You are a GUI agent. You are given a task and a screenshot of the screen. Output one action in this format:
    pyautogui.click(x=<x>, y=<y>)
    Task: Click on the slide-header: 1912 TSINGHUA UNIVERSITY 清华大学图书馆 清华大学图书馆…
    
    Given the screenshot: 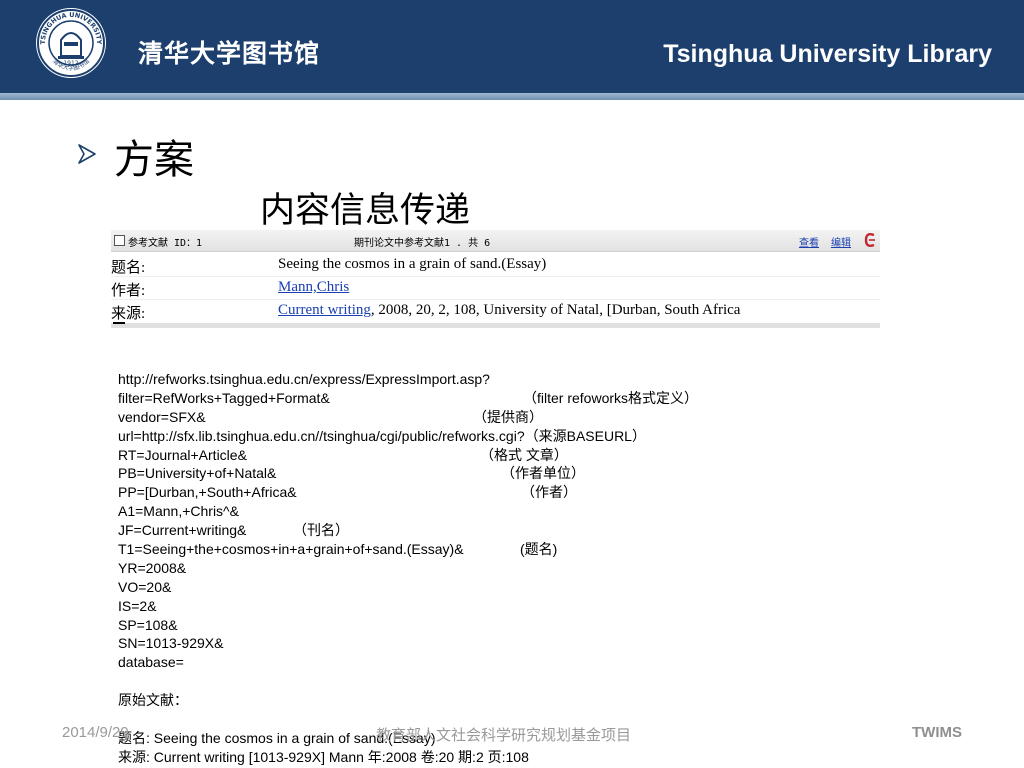 What is the action you would take?
    pyautogui.click(x=512, y=46)
    